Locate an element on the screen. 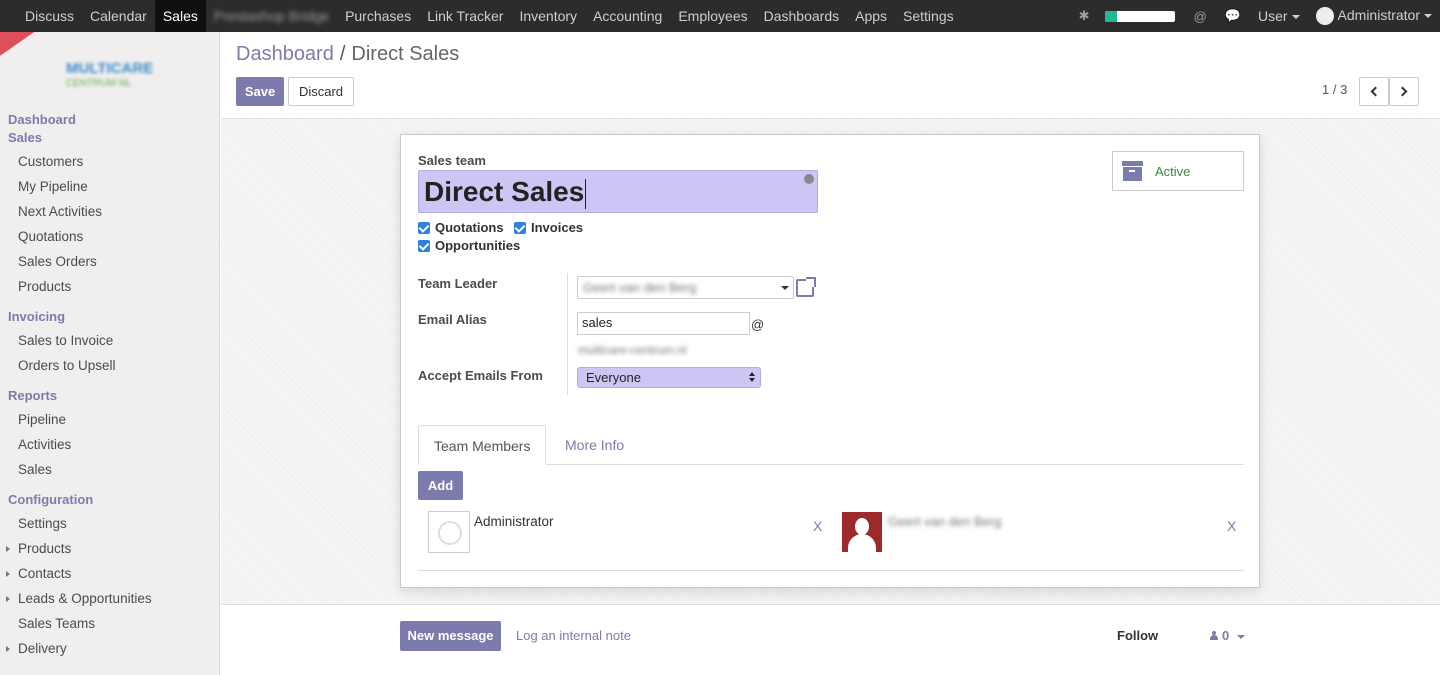 The width and height of the screenshot is (1440, 675). email-alias-input: sales is located at coordinates (663, 323).